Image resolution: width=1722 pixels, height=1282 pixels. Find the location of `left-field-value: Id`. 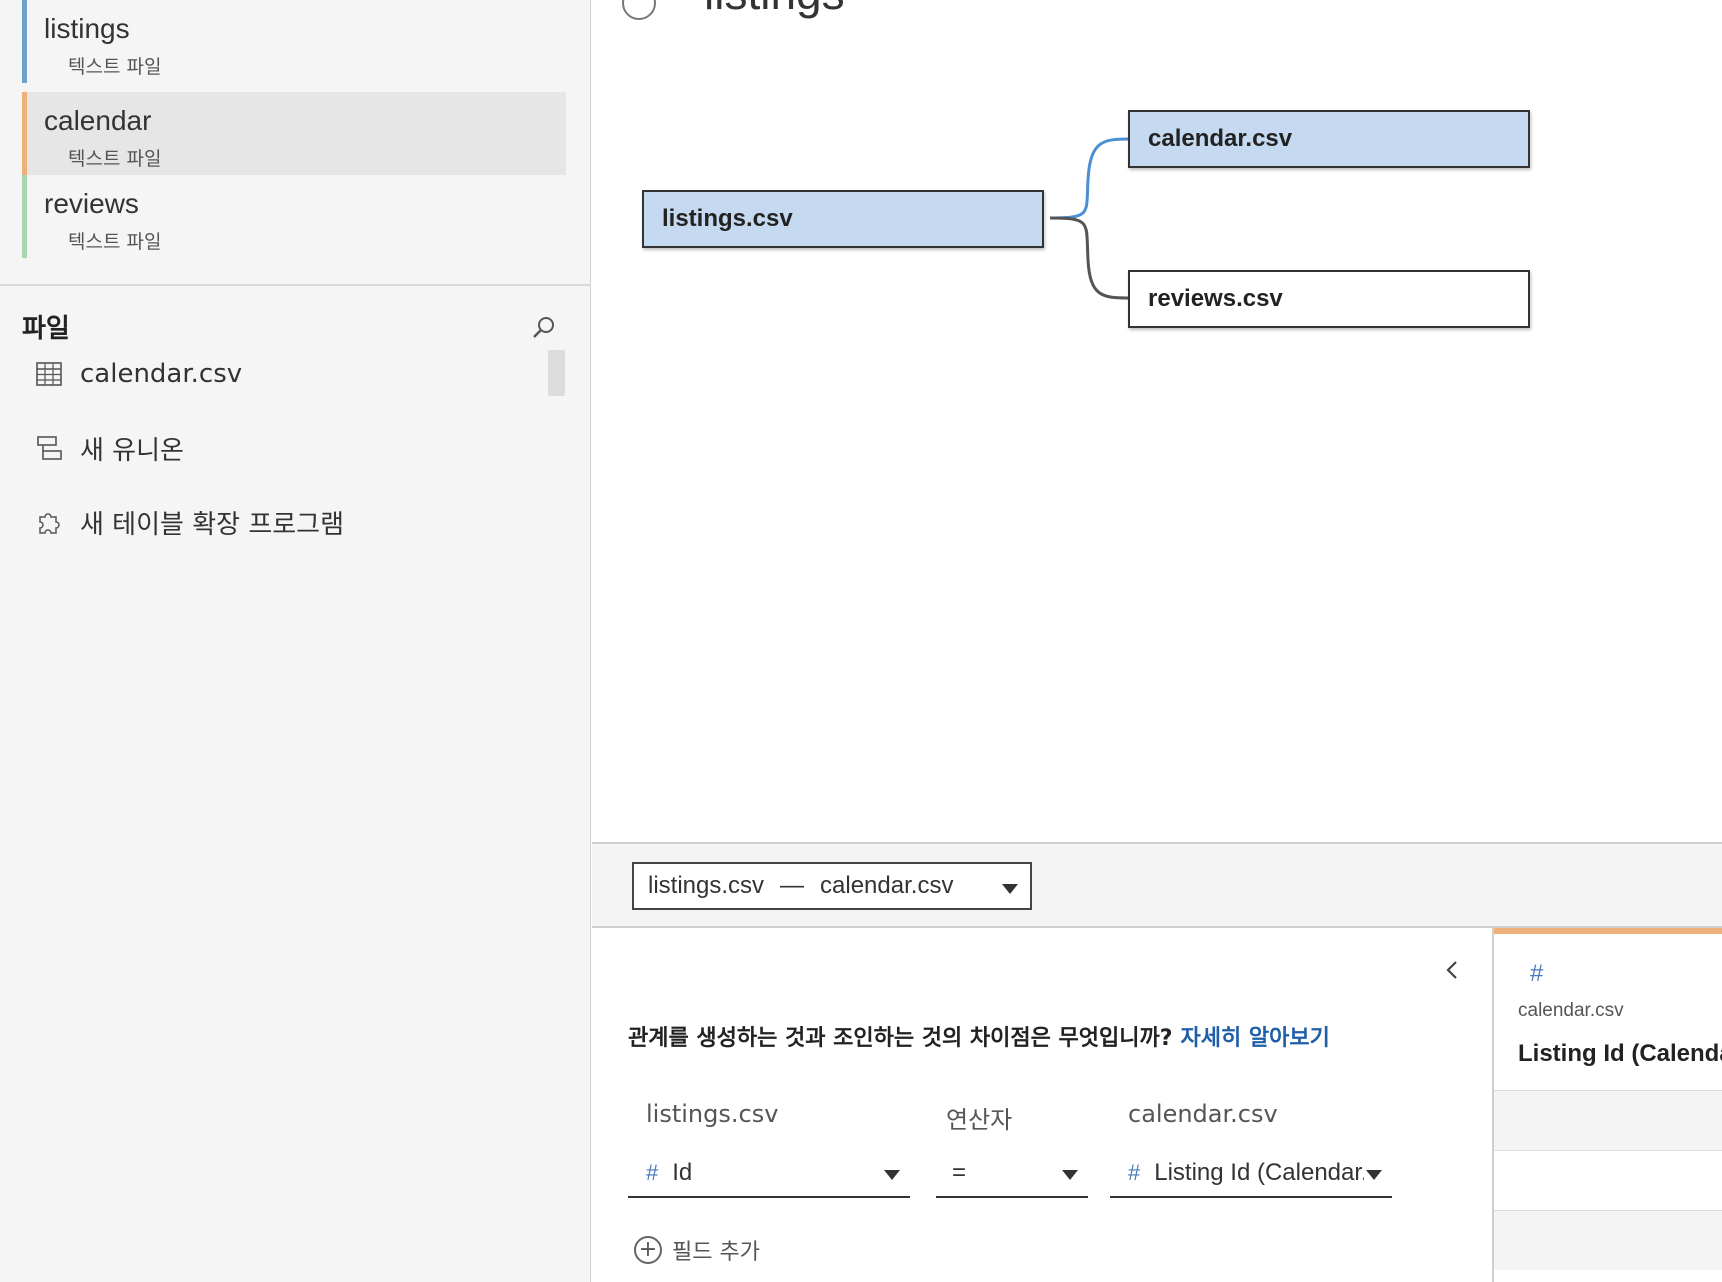

left-field-value: Id is located at coordinates (682, 1172).